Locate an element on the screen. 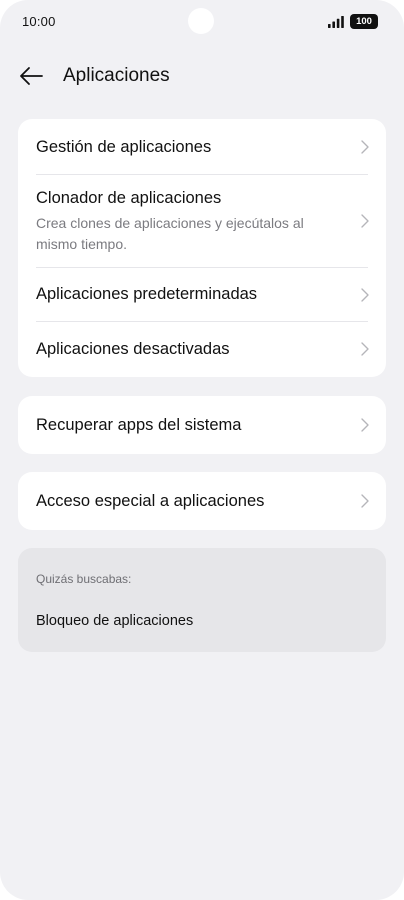 This screenshot has width=404, height=900. special-access-card: Acceso especial a aplicaciones is located at coordinates (202, 501).